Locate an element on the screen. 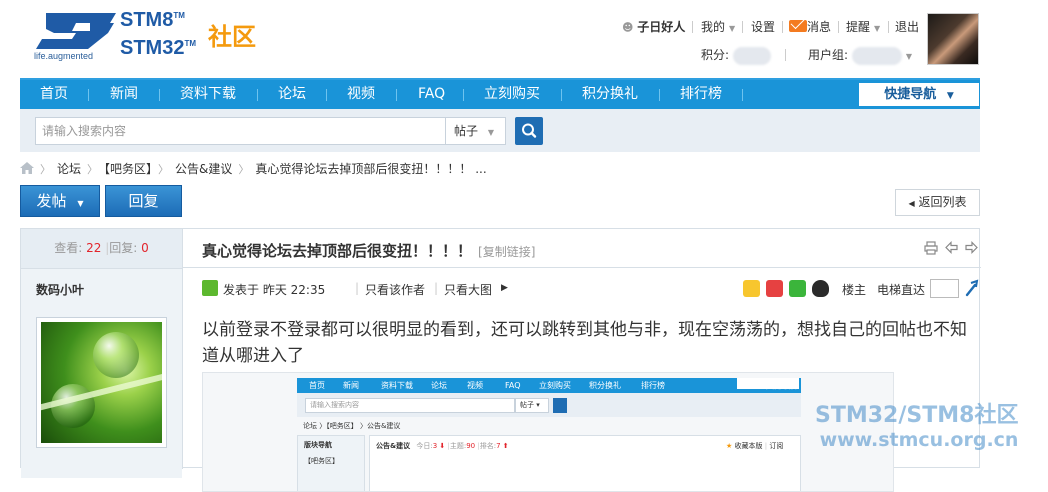  next-thread-icon is located at coordinates (971, 249).